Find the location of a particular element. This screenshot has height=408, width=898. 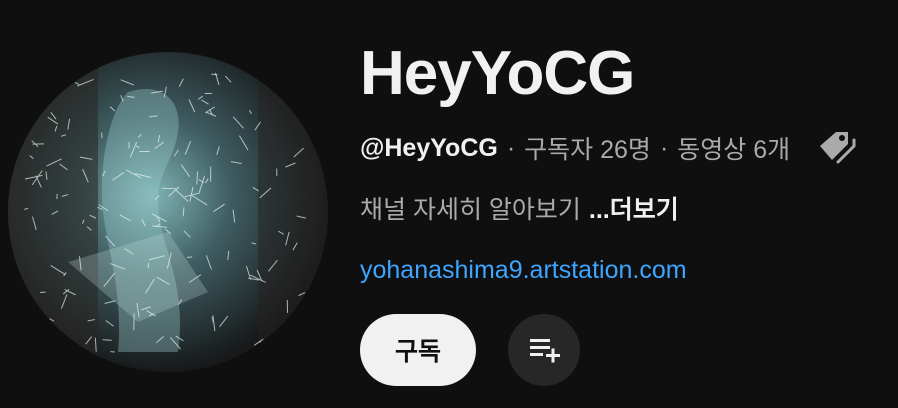

subscribe-button: 구독 is located at coordinates (418, 350).